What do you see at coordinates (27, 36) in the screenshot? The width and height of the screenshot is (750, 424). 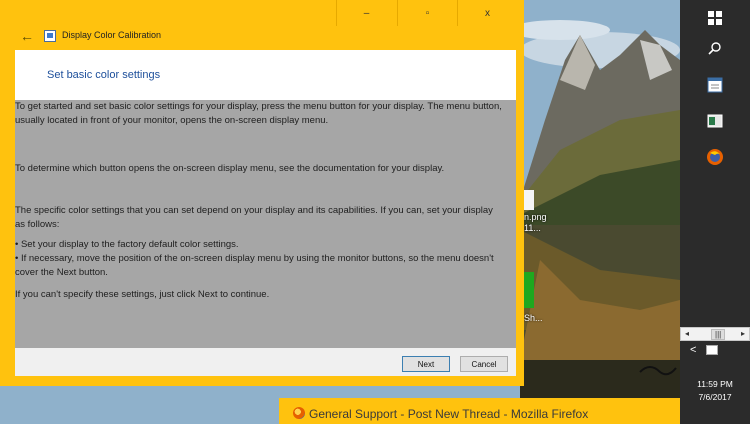 I see `back-arrow-icon: ←` at bounding box center [27, 36].